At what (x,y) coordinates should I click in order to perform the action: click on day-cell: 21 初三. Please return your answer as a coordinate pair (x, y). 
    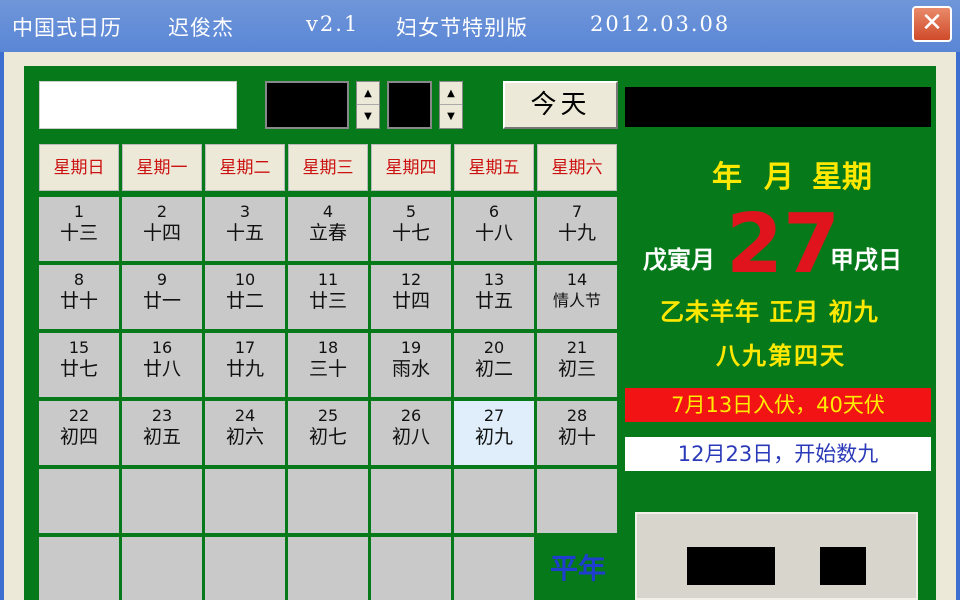
    Looking at the image, I should click on (577, 365).